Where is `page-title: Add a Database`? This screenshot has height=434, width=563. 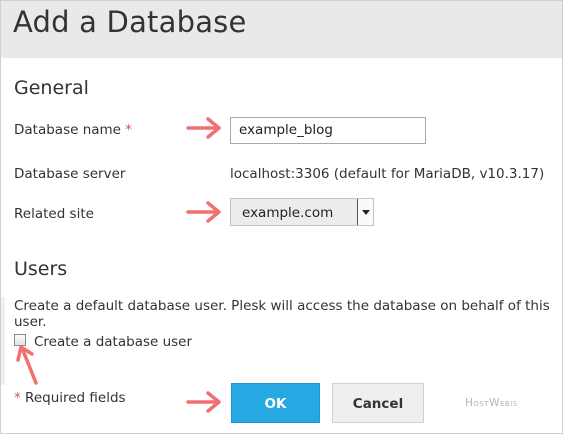 page-title: Add a Database is located at coordinates (130, 22).